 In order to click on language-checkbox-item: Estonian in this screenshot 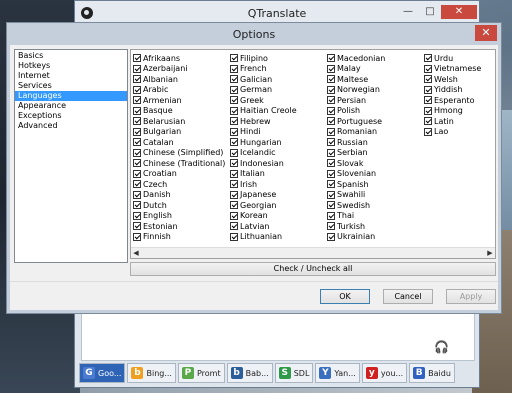, I will do `click(181, 226)`.